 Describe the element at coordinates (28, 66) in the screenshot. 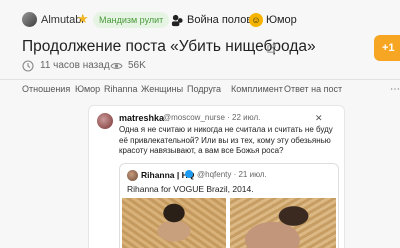

I see `clock-icon` at that location.